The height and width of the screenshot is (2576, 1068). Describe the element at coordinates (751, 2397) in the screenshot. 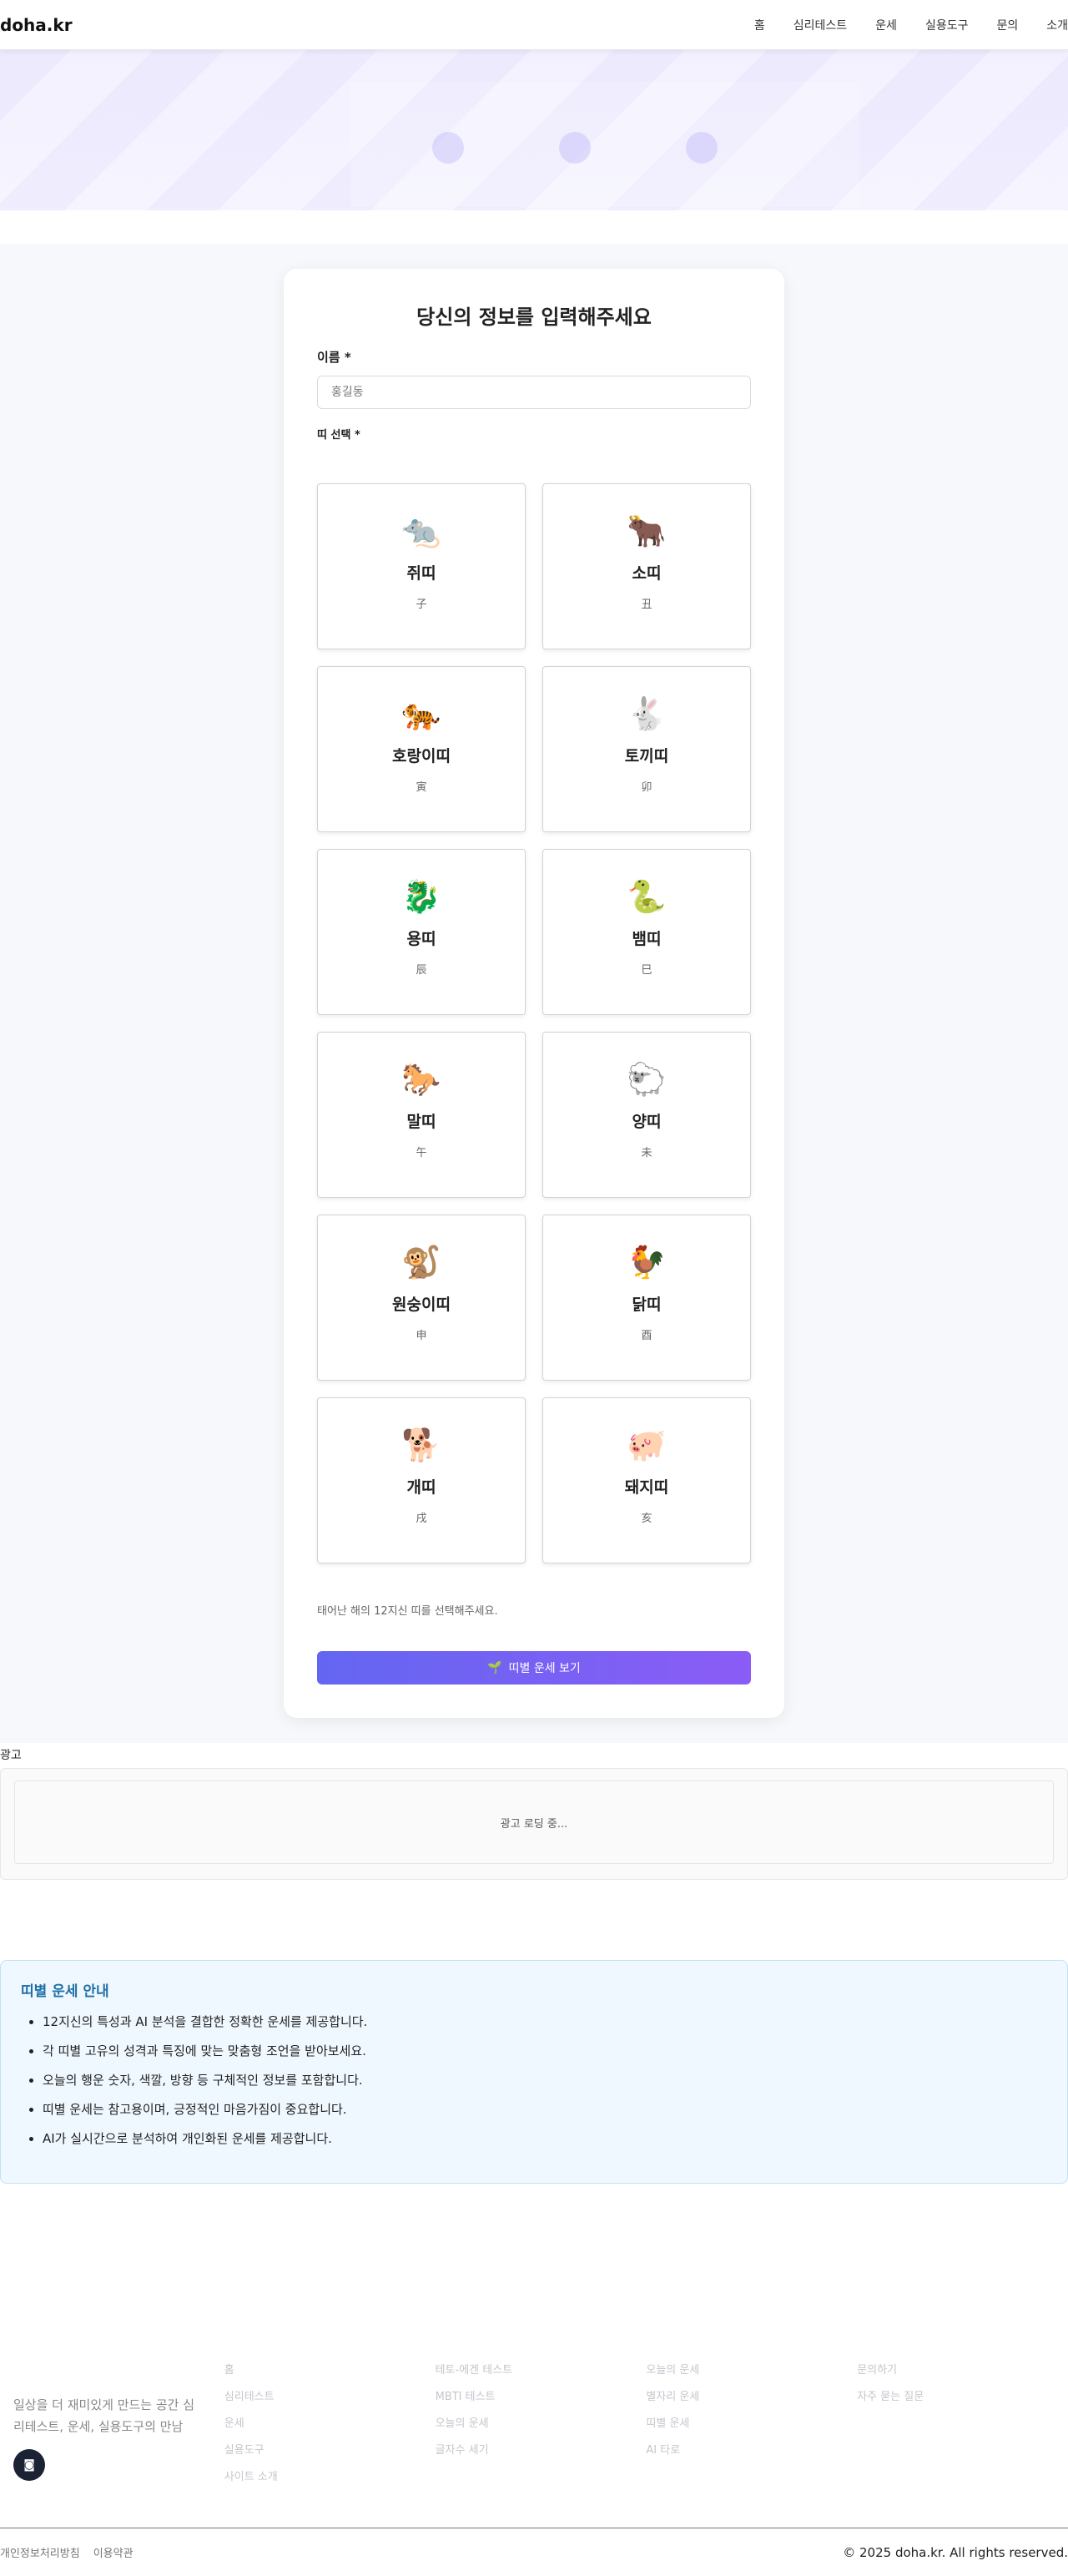

I see `footer-link: 별자리 운세` at that location.